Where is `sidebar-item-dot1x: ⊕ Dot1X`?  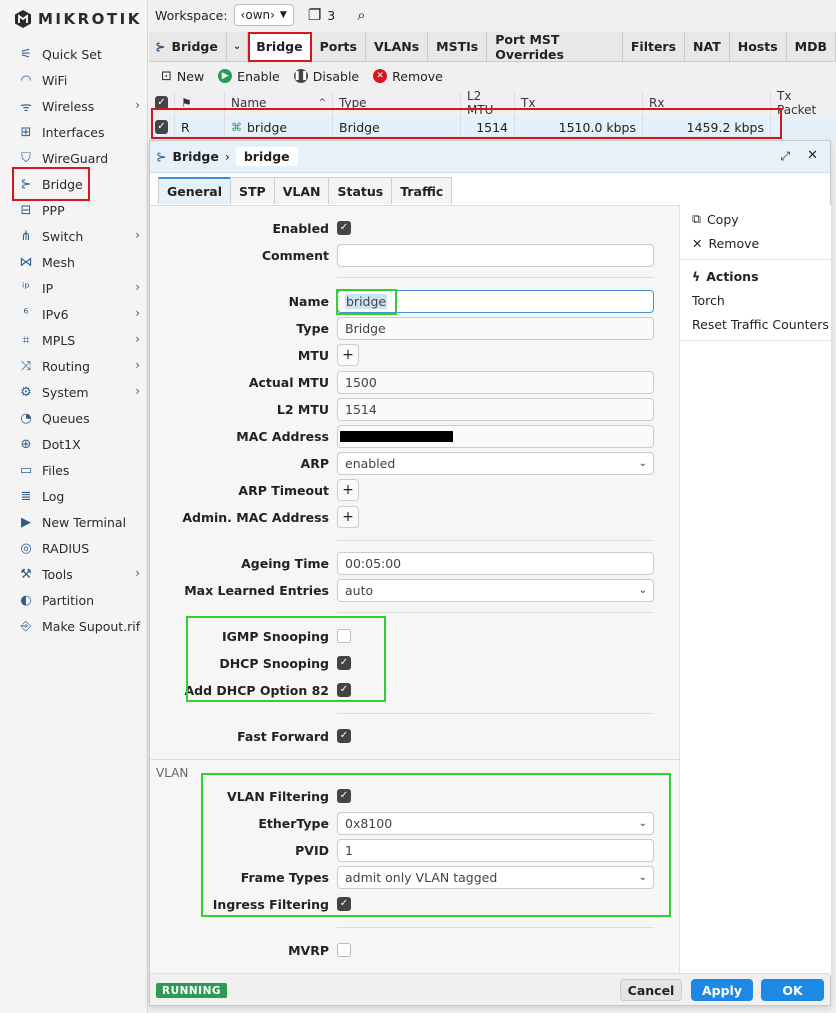
sidebar-item-dot1x: ⊕ Dot1X is located at coordinates (74, 444).